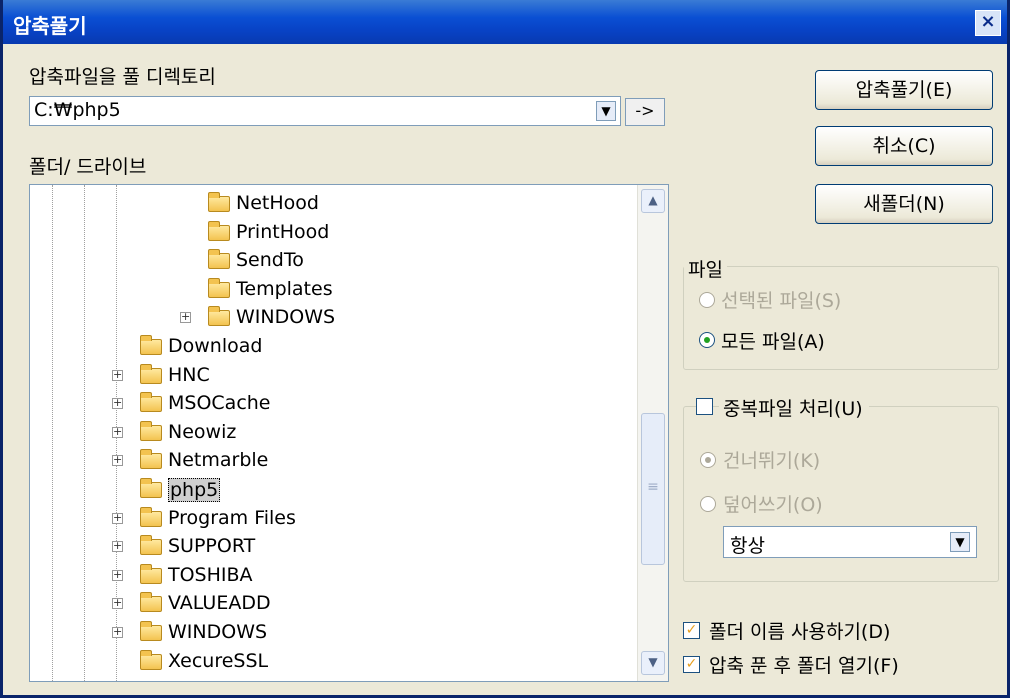 The image size is (1010, 698). Describe the element at coordinates (277, 203) in the screenshot. I see `tree-item-label: NetHood` at that location.